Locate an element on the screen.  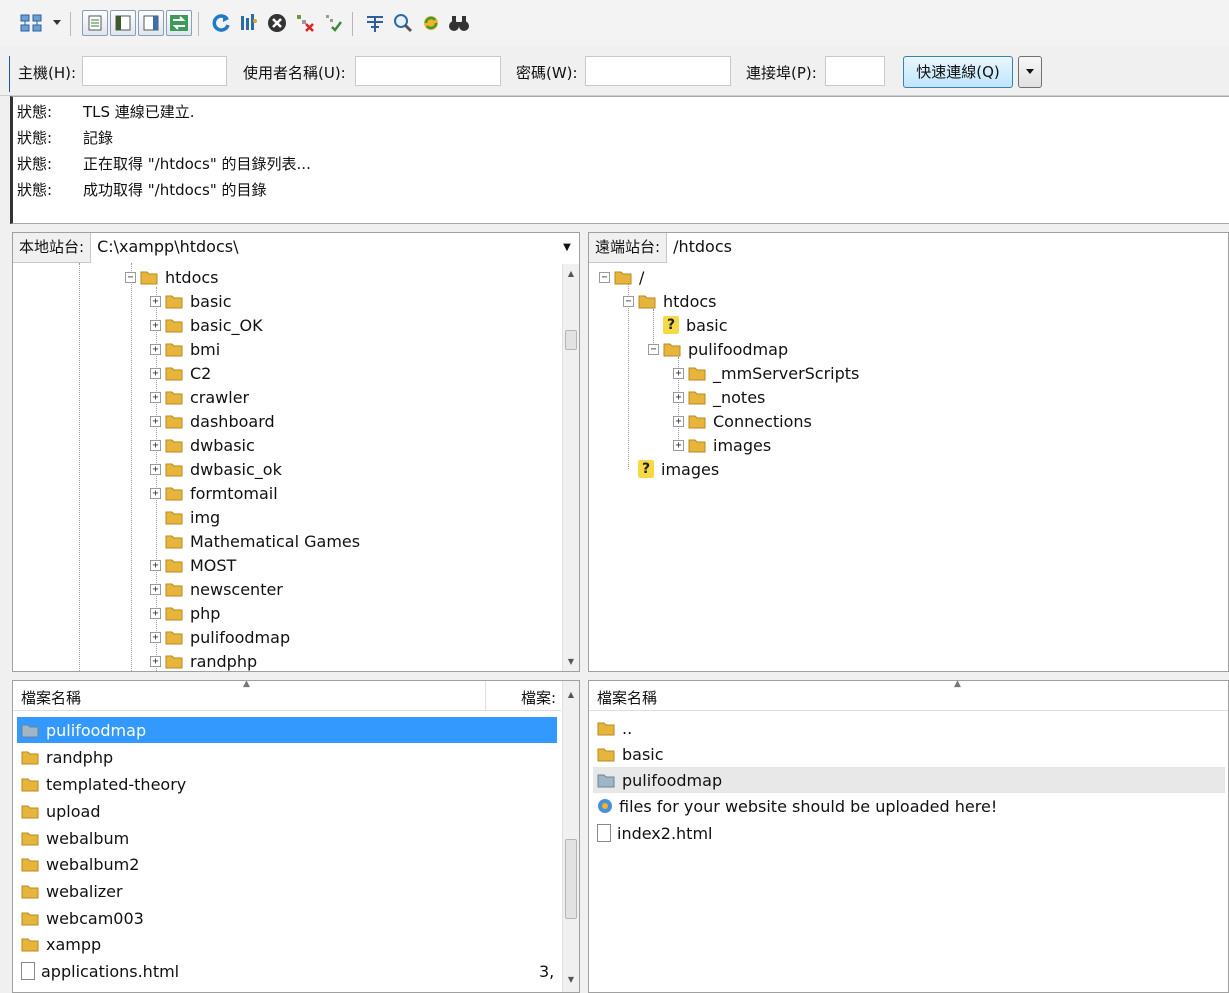
process-queue-icon is located at coordinates (249, 23).